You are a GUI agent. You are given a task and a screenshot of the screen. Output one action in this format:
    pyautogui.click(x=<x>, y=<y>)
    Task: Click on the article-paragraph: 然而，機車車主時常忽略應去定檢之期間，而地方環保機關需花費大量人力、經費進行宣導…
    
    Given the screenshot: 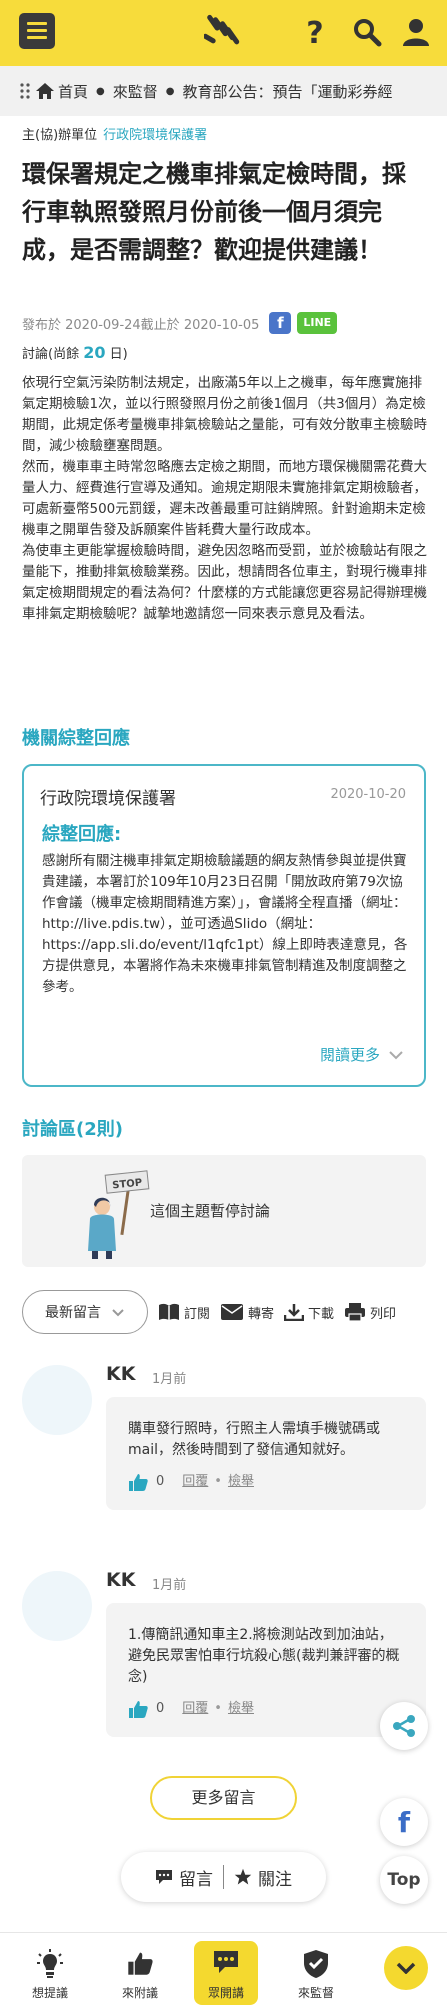 What is the action you would take?
    pyautogui.click(x=224, y=498)
    